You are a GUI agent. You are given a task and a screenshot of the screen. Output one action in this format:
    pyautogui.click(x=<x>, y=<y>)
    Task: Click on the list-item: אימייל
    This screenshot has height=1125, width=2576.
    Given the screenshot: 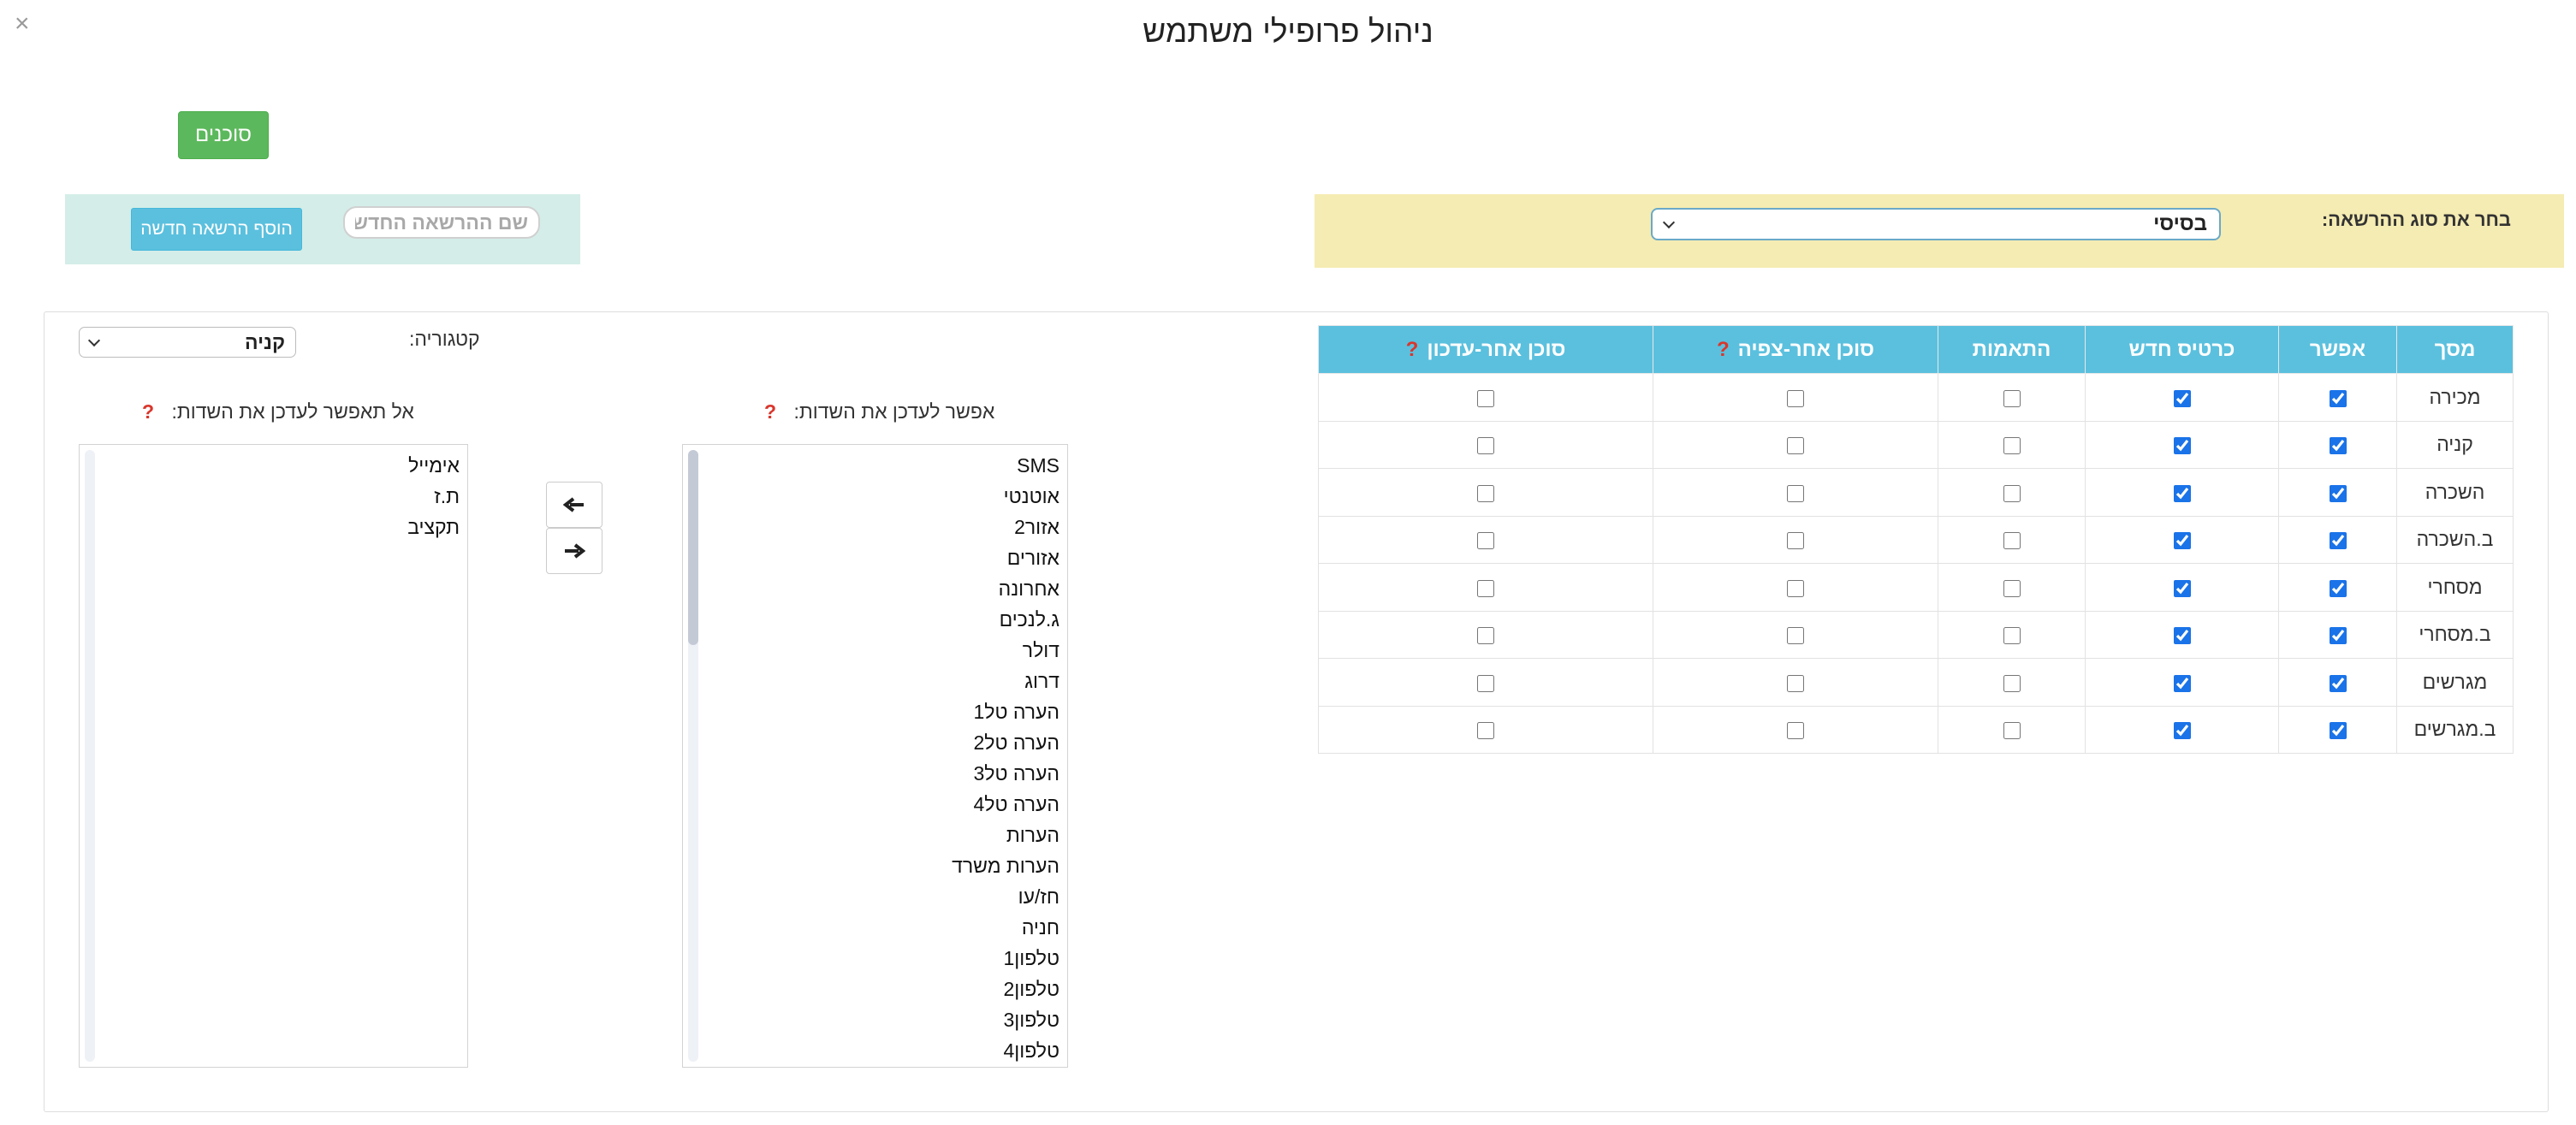 What is the action you would take?
    pyautogui.click(x=433, y=465)
    